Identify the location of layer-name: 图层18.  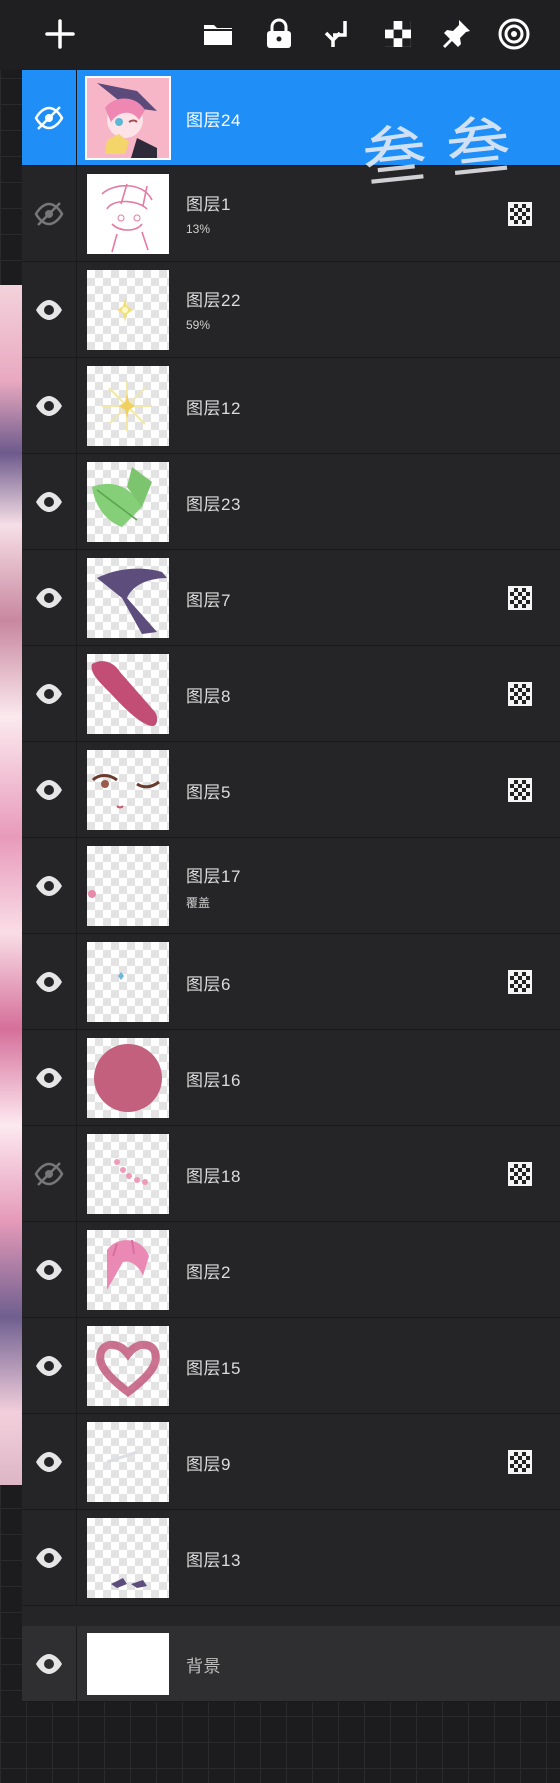
(213, 1176).